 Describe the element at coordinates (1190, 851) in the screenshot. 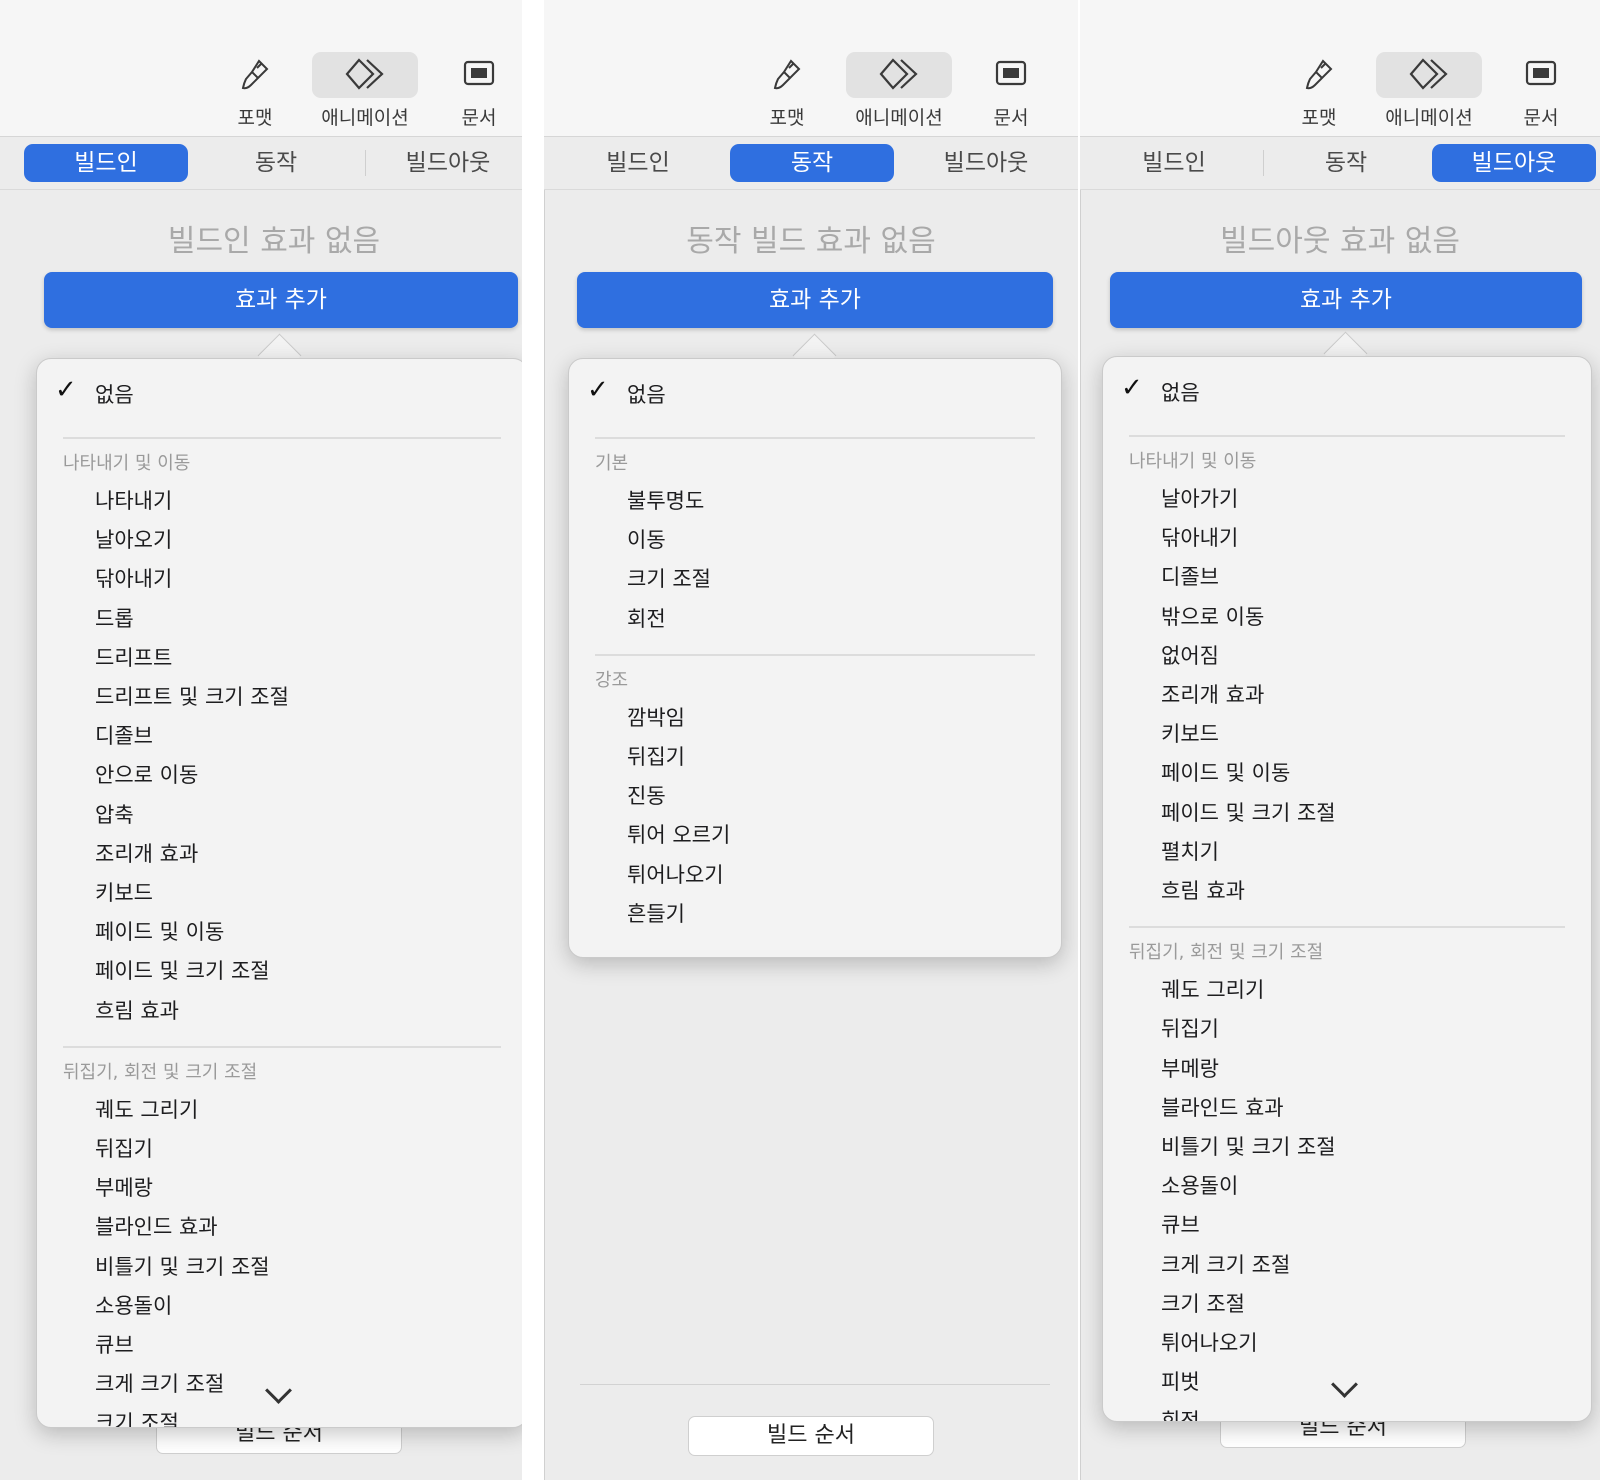

I see `menu-item: 펼치기` at that location.